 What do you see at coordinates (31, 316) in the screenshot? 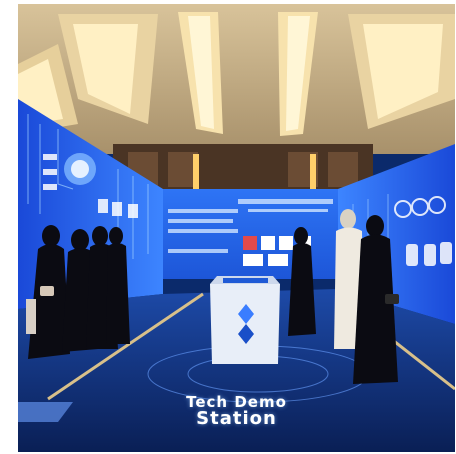
I see `shopping-bag` at bounding box center [31, 316].